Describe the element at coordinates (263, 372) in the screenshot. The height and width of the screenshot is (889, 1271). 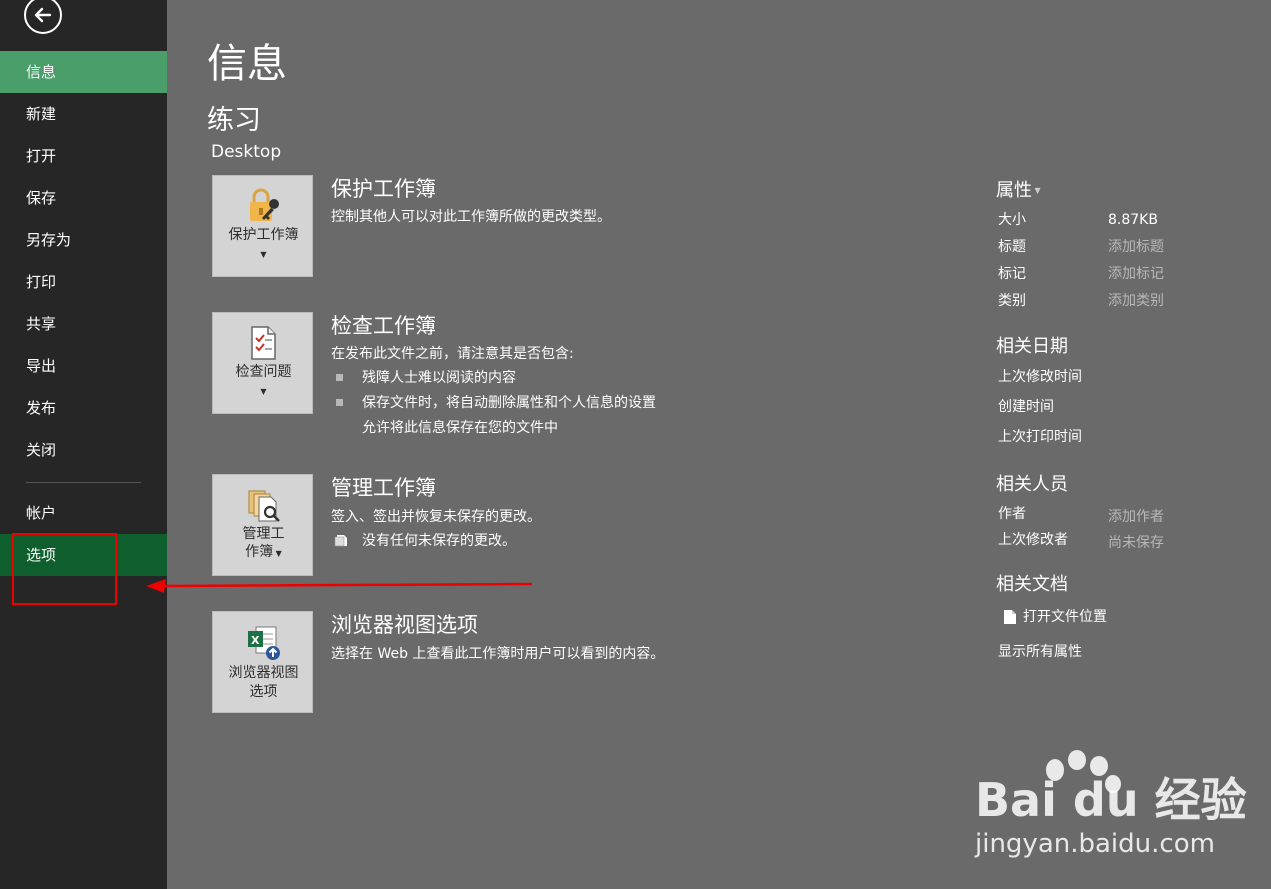
I see `inspect-tile-label: 检查问题` at that location.